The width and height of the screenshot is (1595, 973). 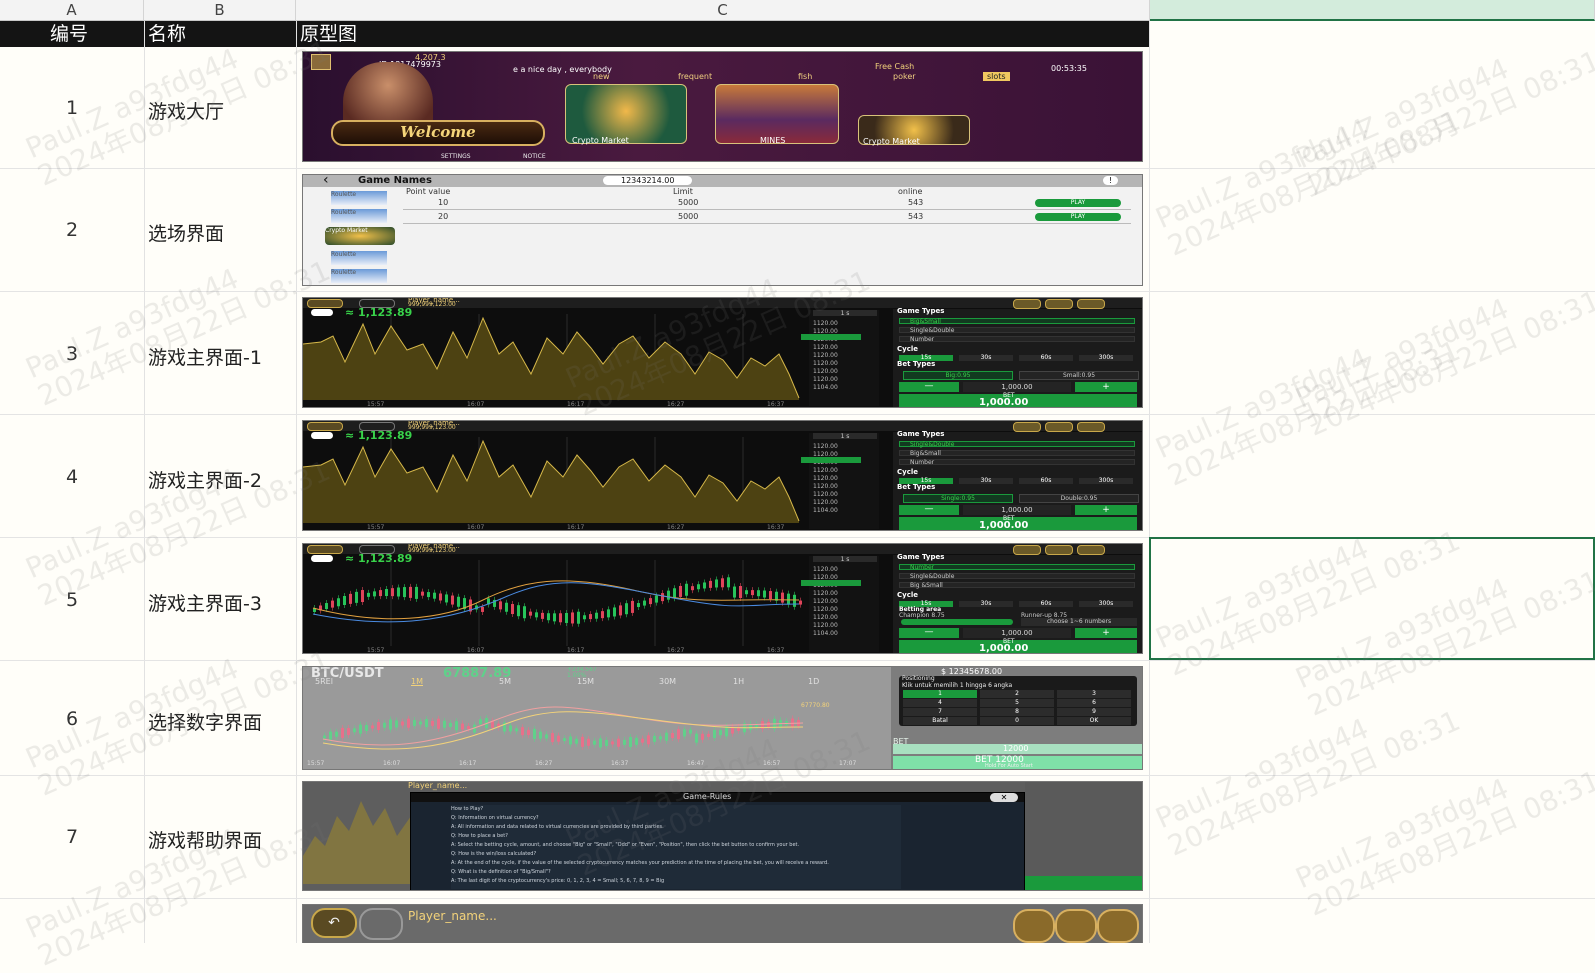 What do you see at coordinates (1004, 797) in the screenshot?
I see `close-icon: ✕` at bounding box center [1004, 797].